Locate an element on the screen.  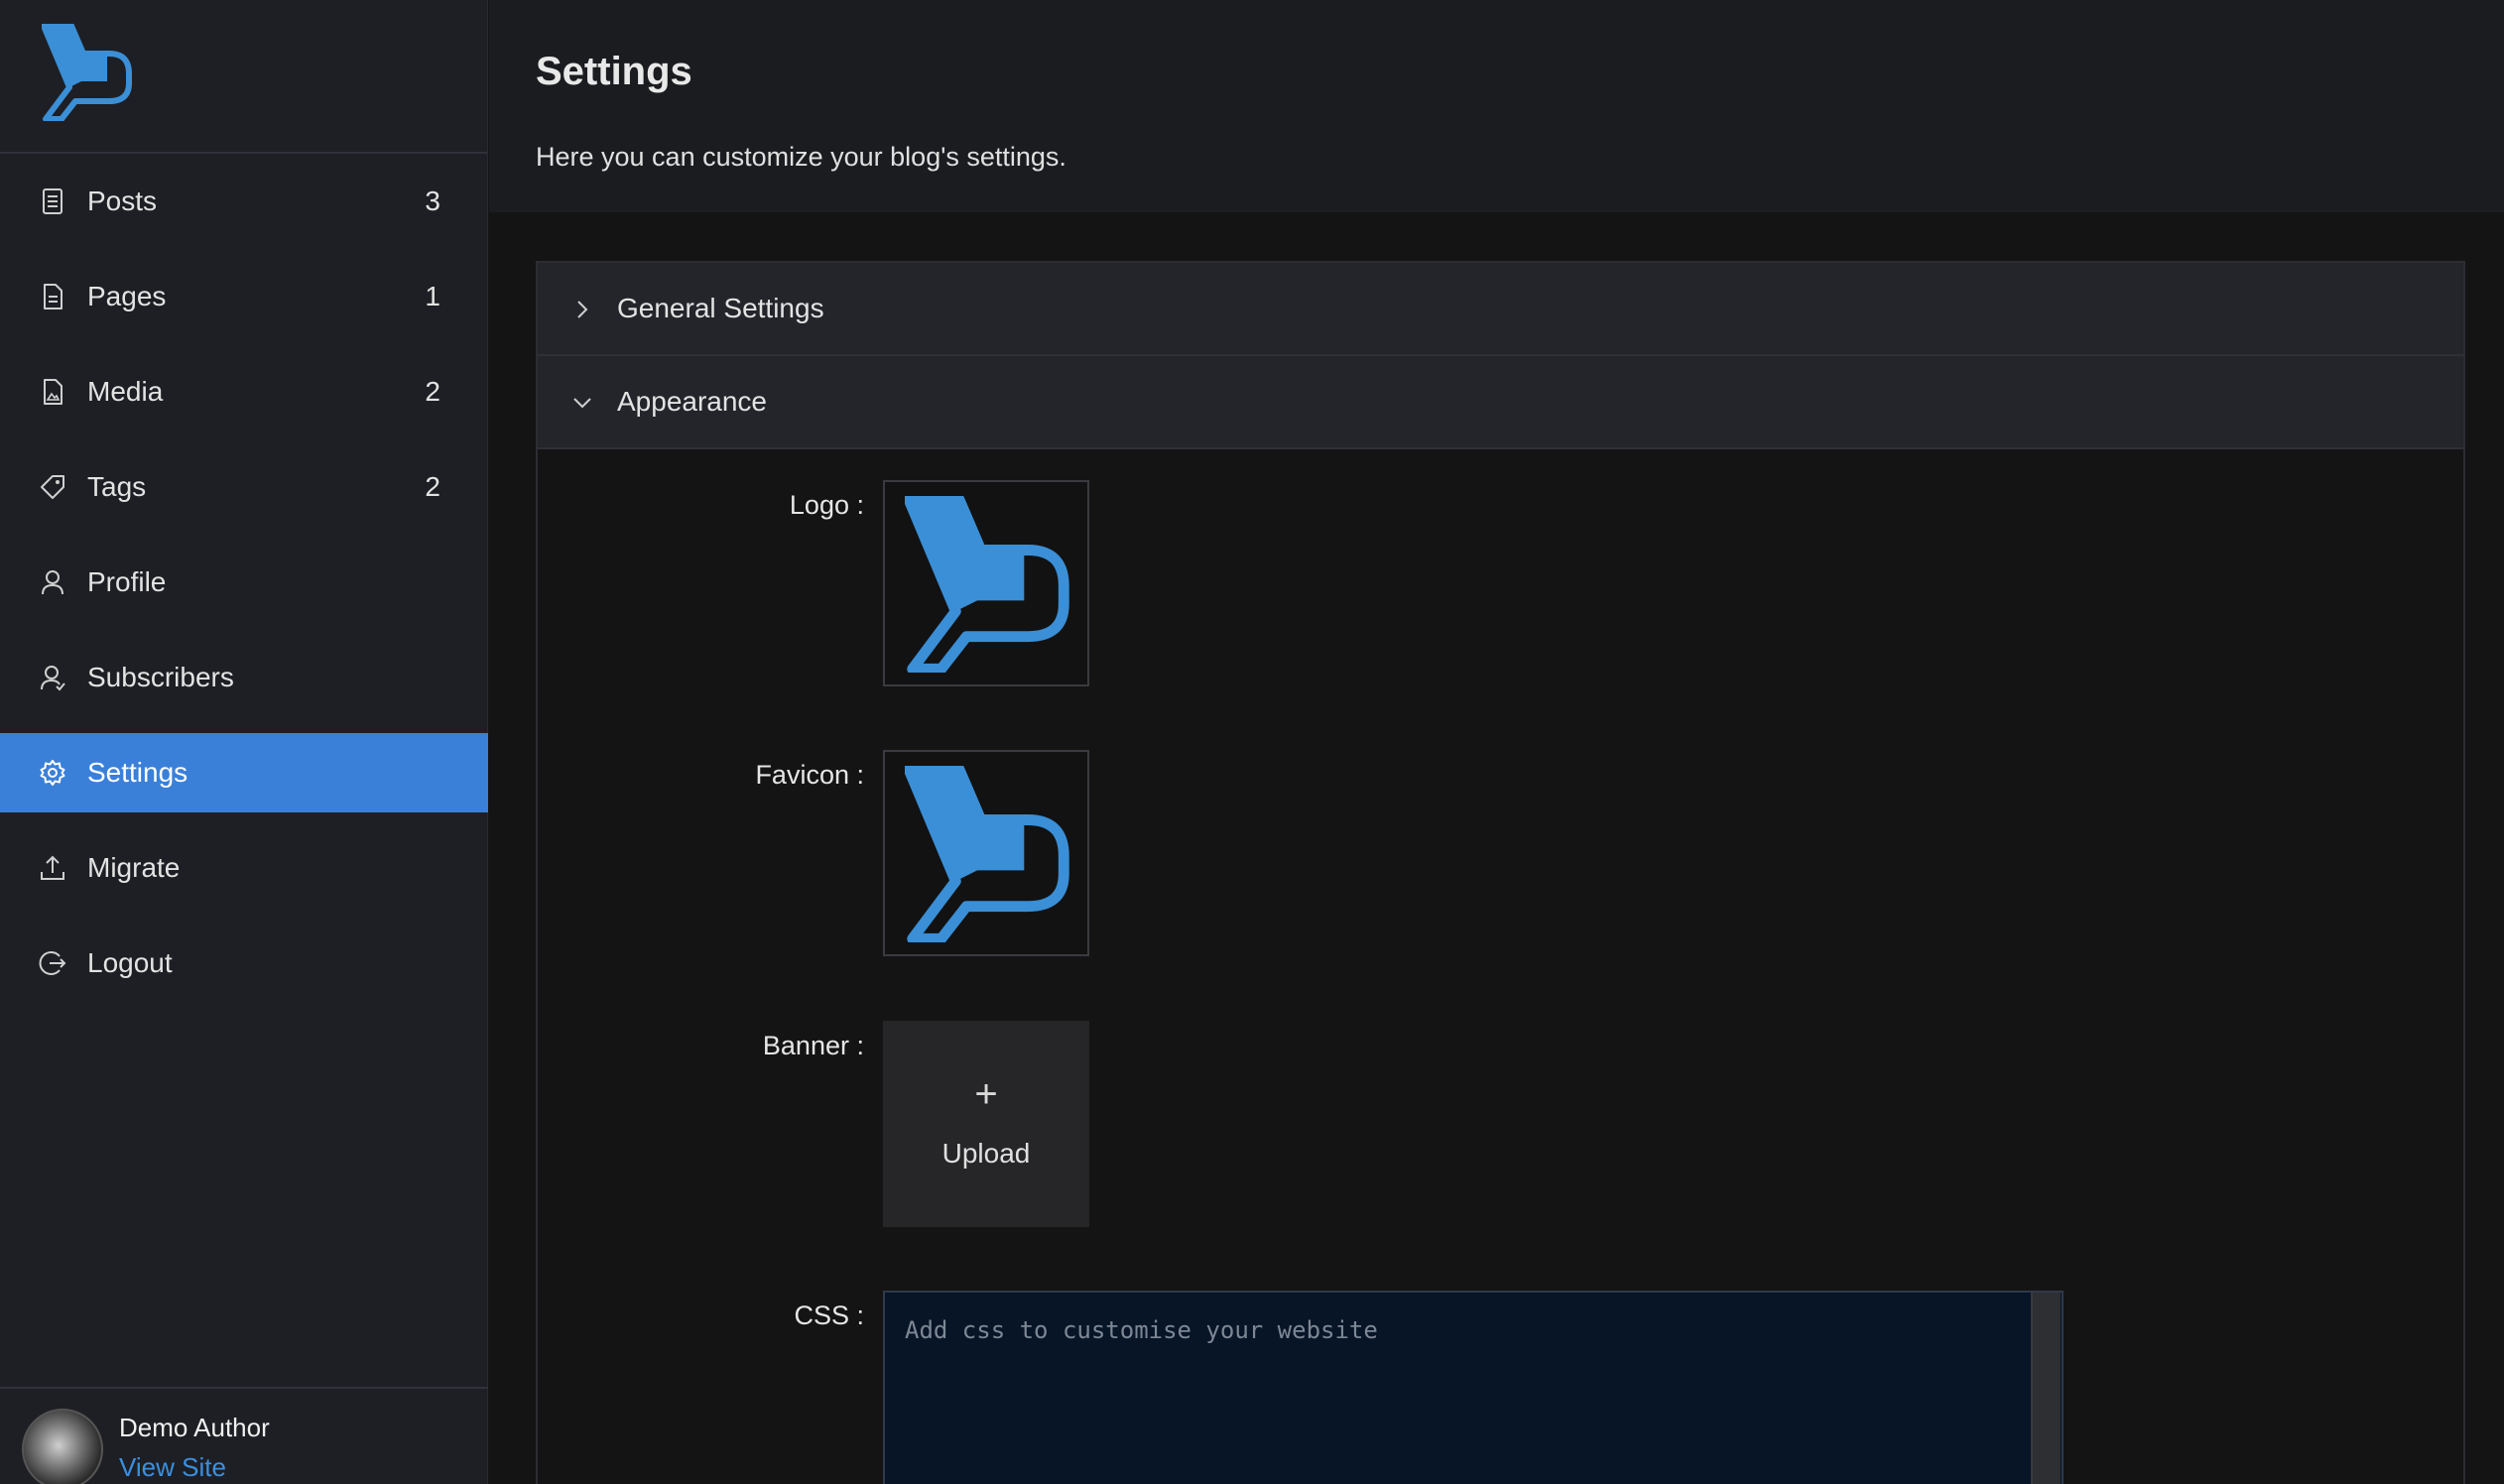
plus-icon: + is located at coordinates (986, 1094).